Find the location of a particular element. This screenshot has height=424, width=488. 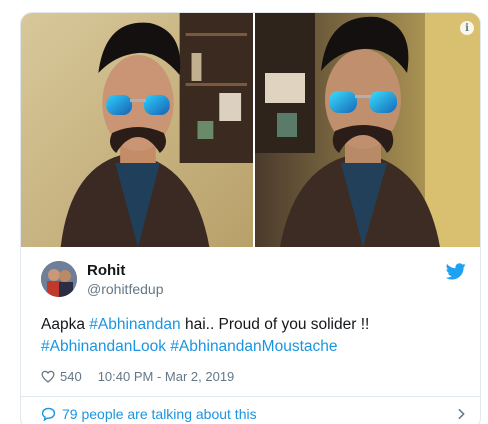

hashtag-link: #AbhinandanLook is located at coordinates (103, 346).